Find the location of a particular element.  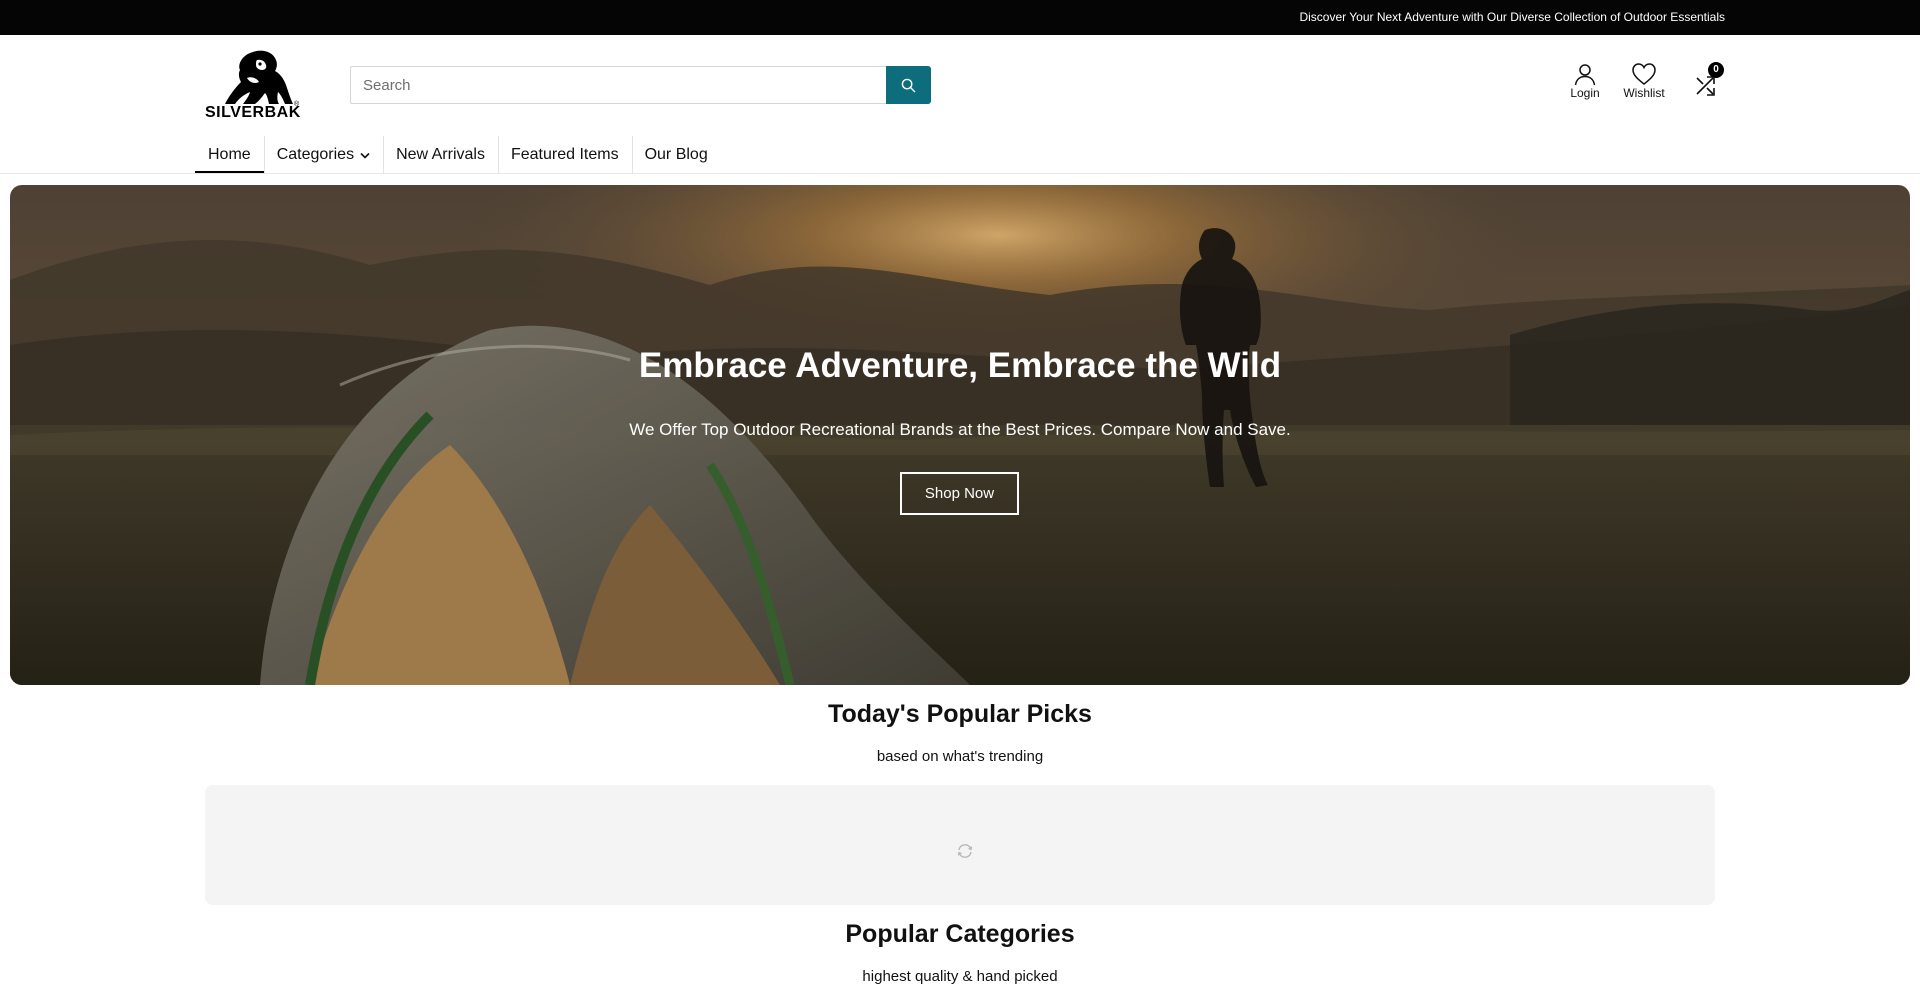

shop-now-button: Shop Now is located at coordinates (959, 493).